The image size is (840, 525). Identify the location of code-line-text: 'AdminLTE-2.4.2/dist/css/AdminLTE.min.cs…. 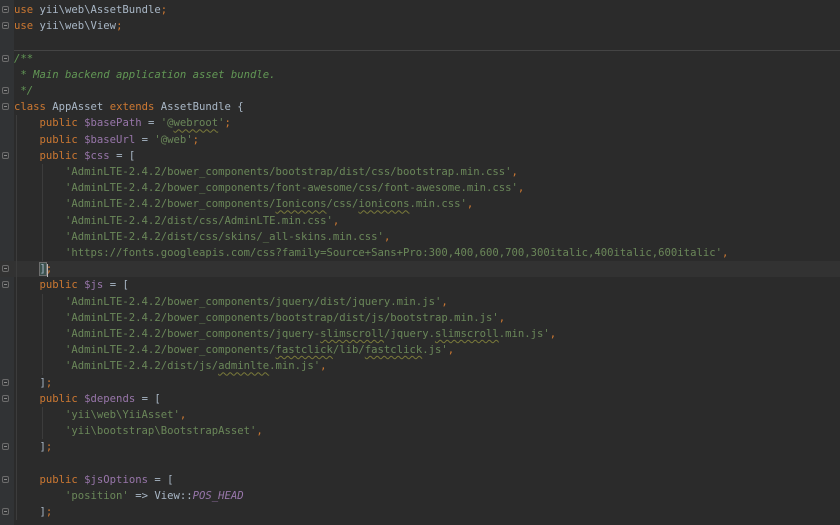
(176, 221).